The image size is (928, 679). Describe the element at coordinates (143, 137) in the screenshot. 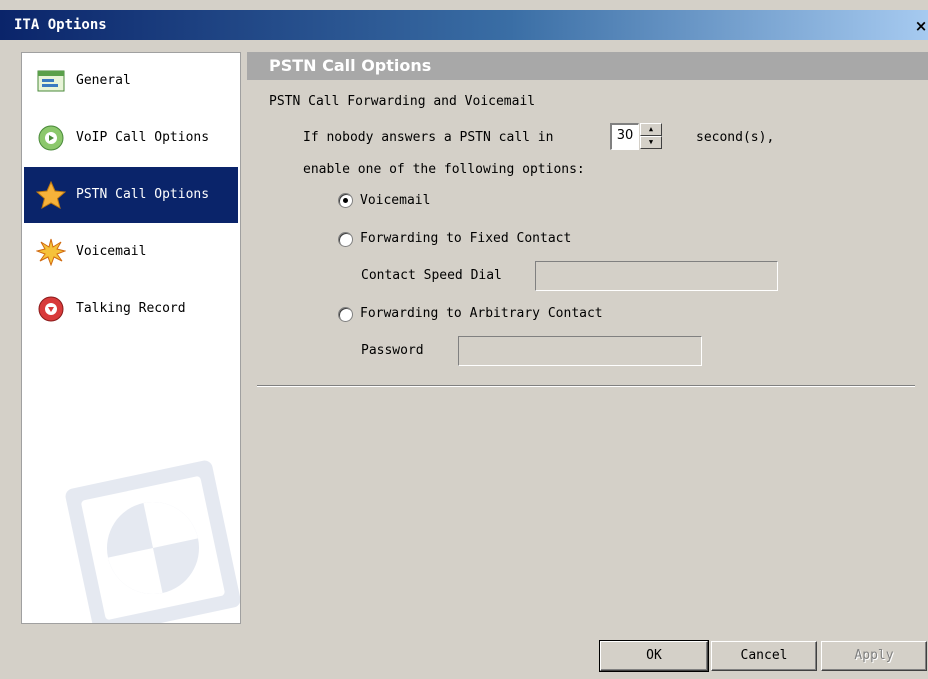

I see `sidebar-item-label: VoIP Call Options` at that location.